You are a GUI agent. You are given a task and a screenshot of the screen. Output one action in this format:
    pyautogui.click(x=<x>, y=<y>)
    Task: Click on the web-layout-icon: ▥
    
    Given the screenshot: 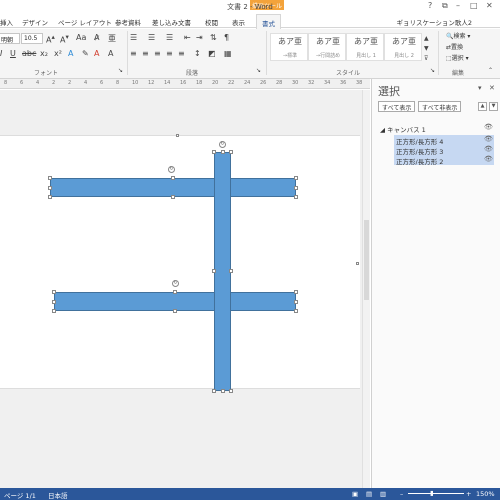 What is the action you would take?
    pyautogui.click(x=383, y=494)
    